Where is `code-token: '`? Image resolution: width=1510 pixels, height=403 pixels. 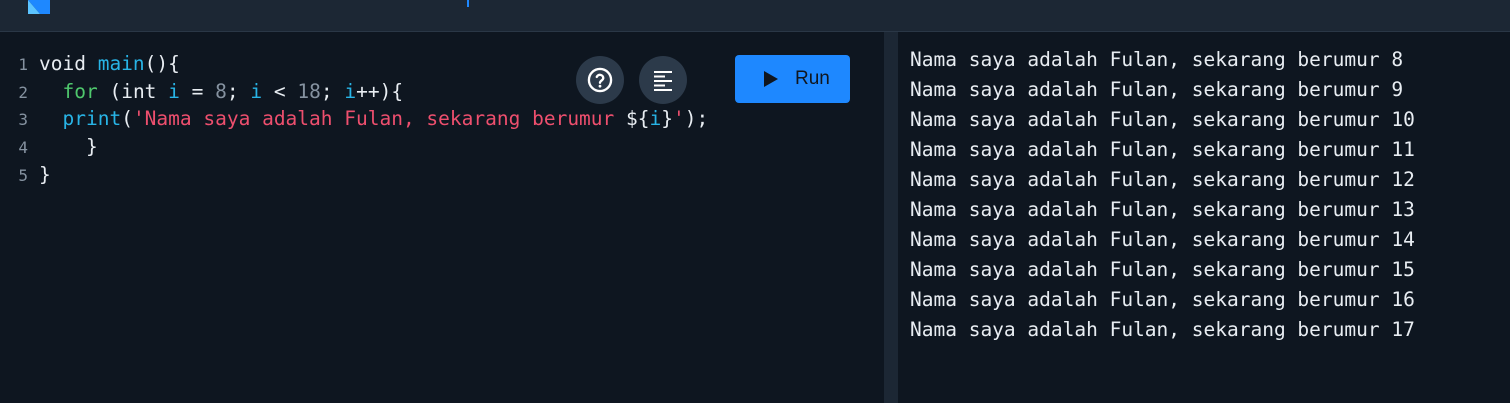
code-token: ' is located at coordinates (679, 119).